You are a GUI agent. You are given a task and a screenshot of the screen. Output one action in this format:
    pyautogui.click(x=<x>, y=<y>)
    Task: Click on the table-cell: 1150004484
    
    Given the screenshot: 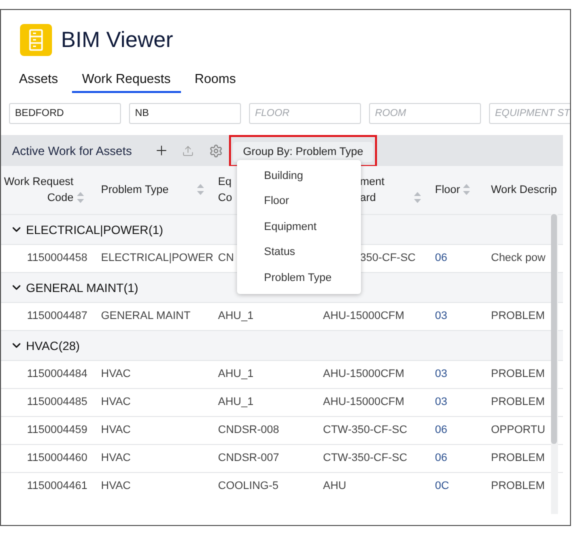 What is the action you would take?
    pyautogui.click(x=57, y=374)
    